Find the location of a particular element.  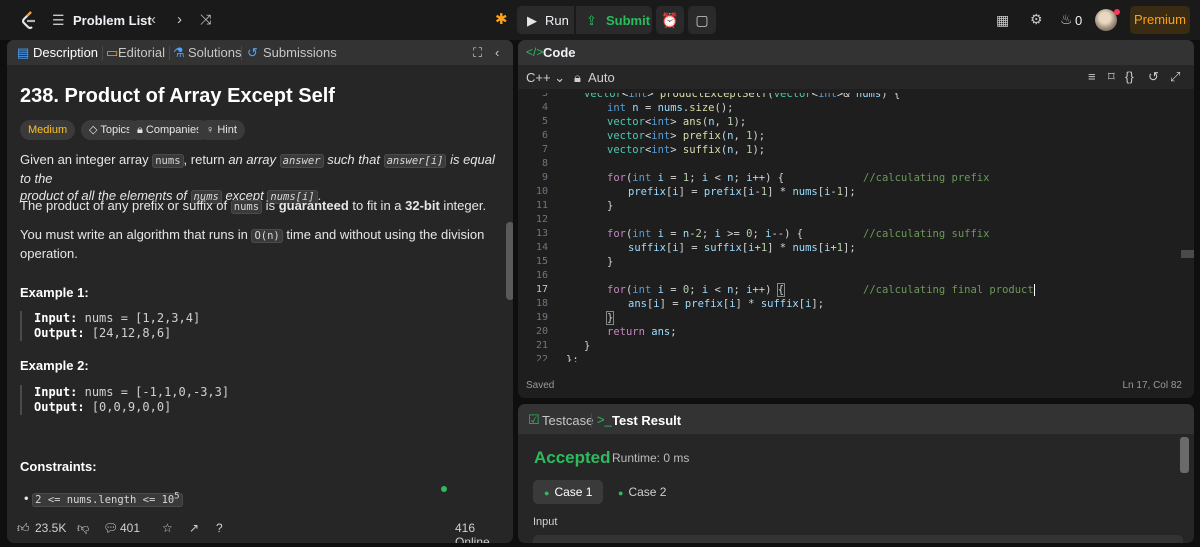

code-line: prefix[i] = prefix[i-1] * nums[i-1]; is located at coordinates (742, 192).